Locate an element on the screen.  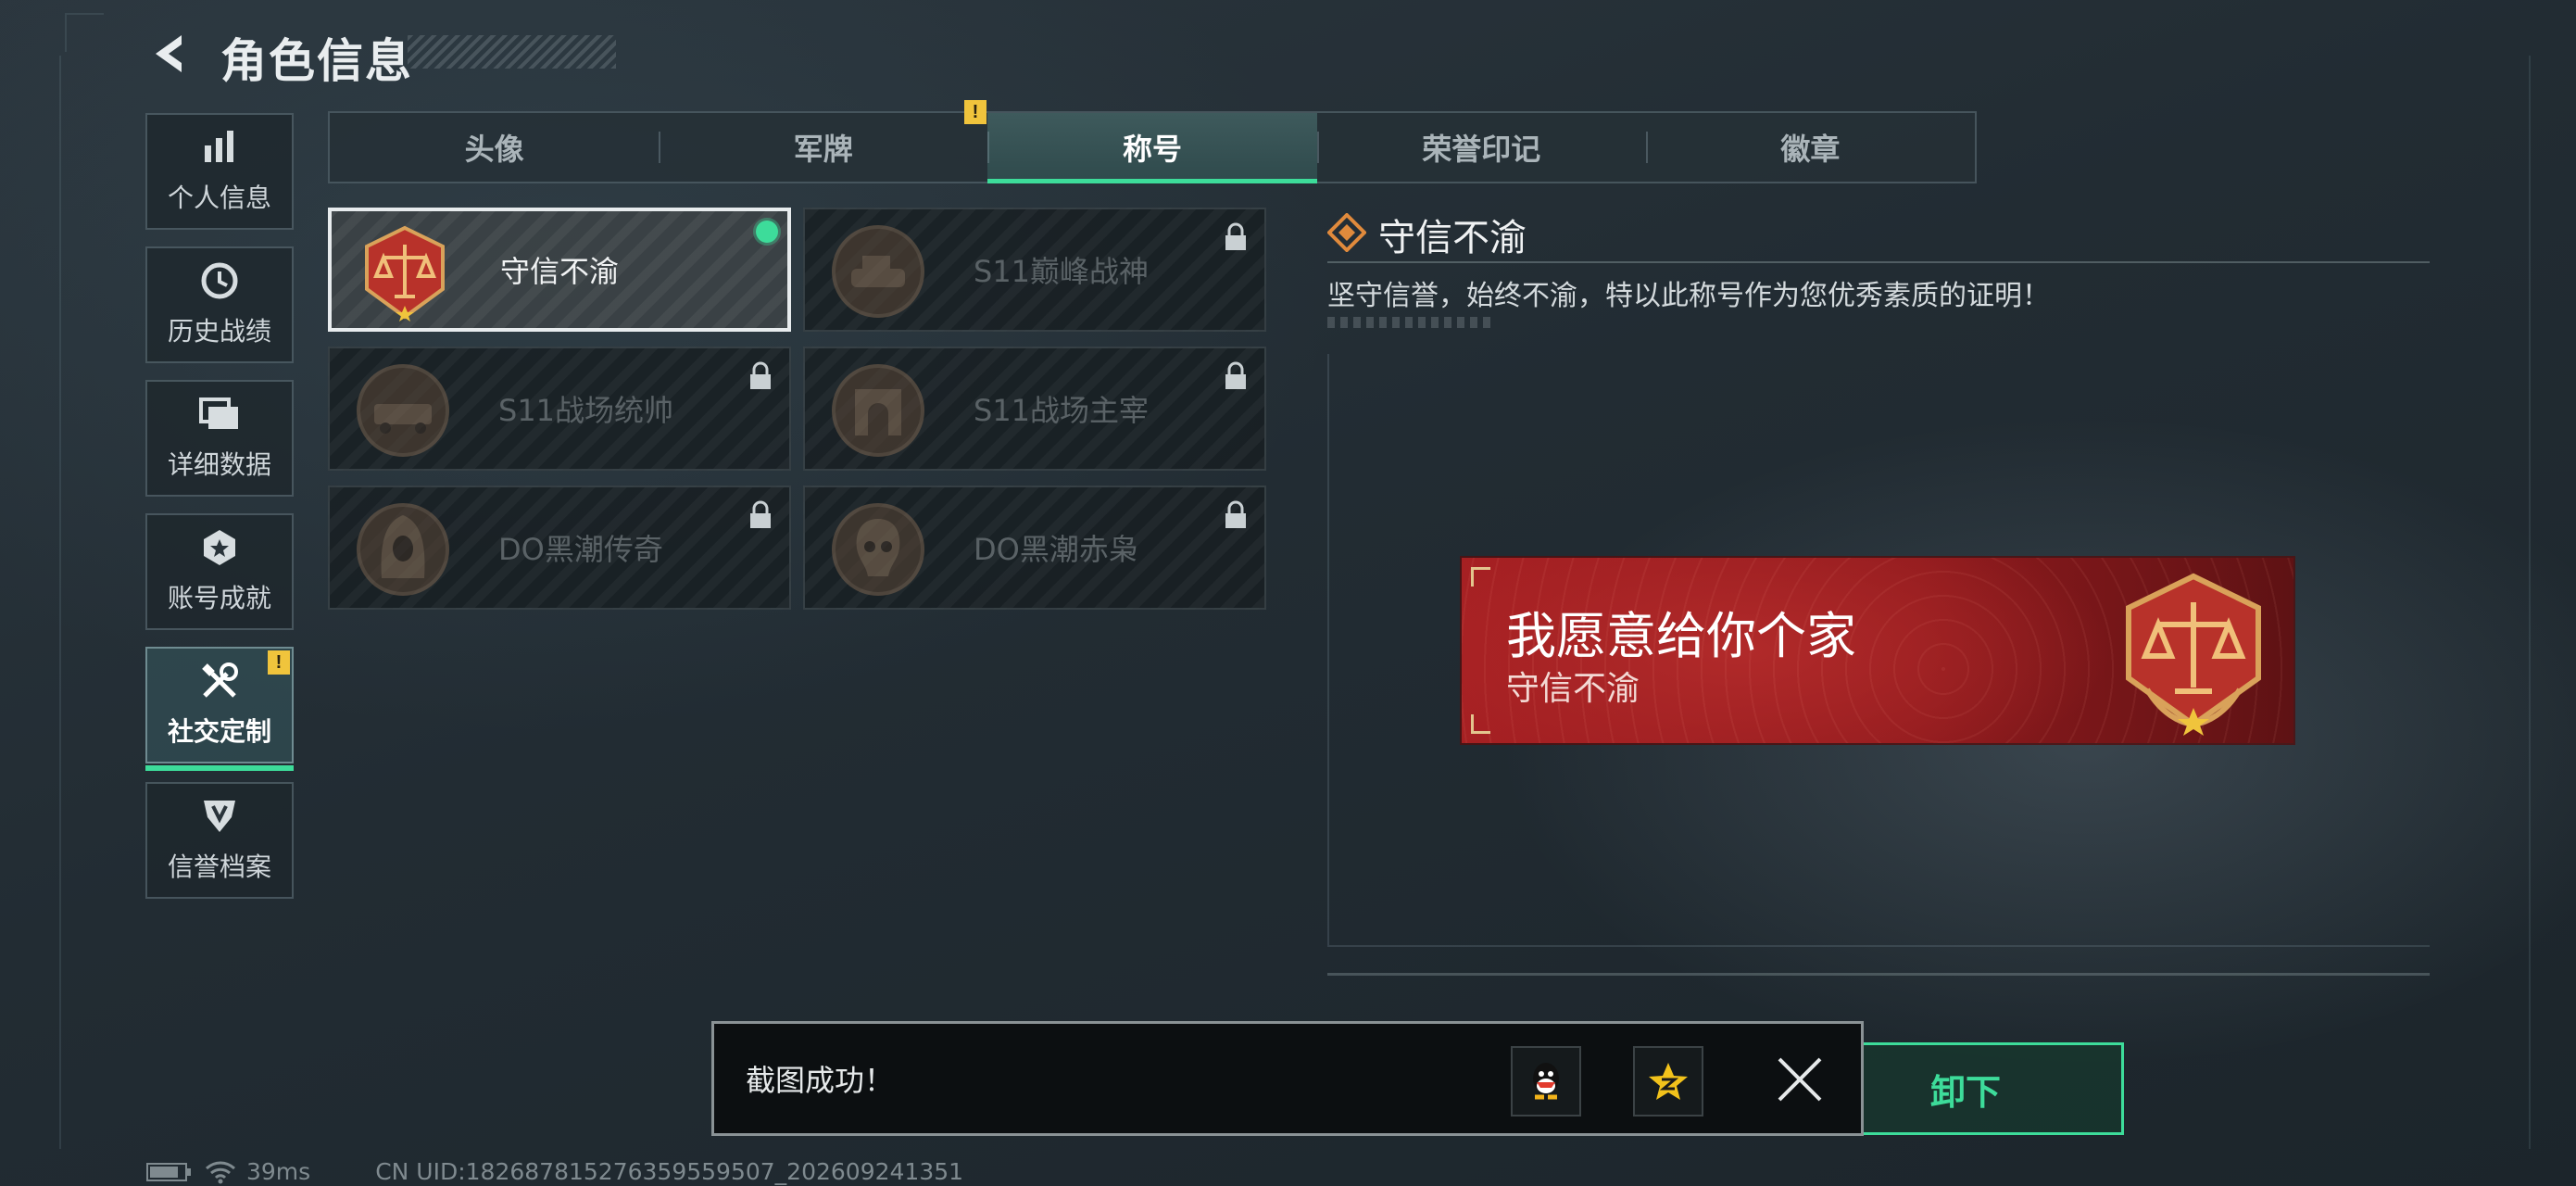
title-card: S11巅峰战神 is located at coordinates (1034, 270).